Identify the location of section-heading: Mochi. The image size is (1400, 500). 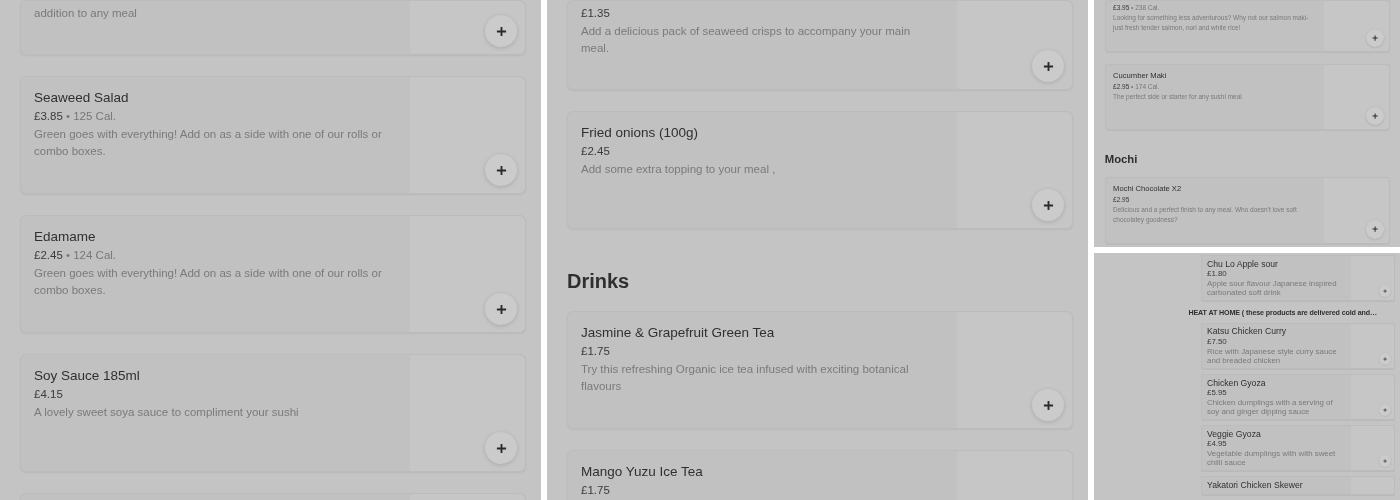
(1121, 159).